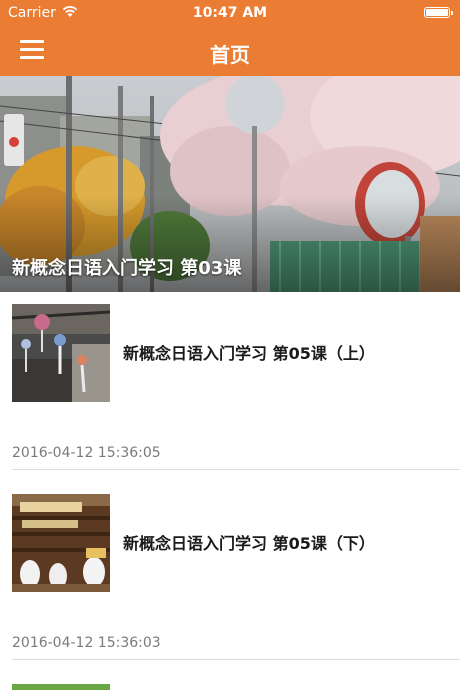  I want to click on clock: 10:47 AM, so click(230, 13).